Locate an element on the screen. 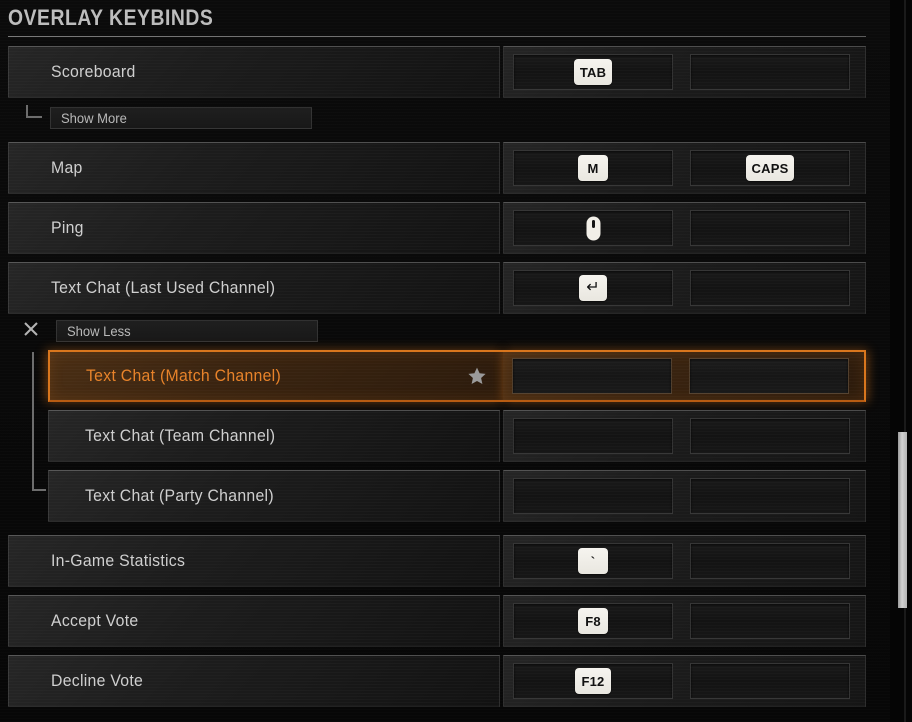 This screenshot has height=722, width=912. primary-key-slot: M is located at coordinates (593, 168).